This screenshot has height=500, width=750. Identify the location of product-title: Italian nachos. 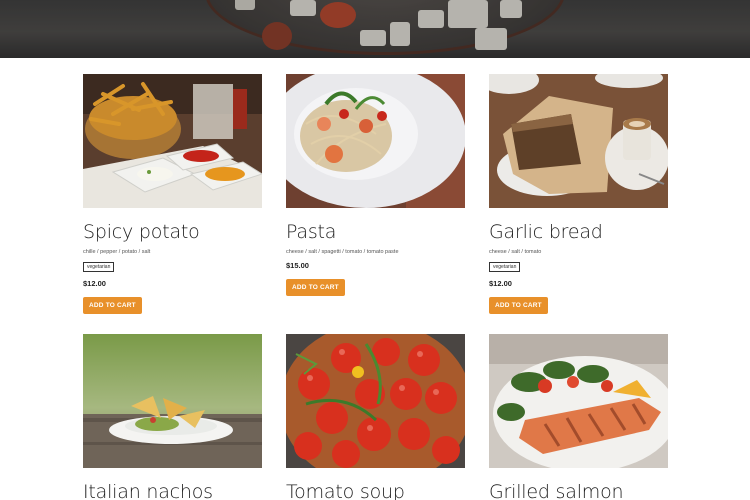
(173, 490).